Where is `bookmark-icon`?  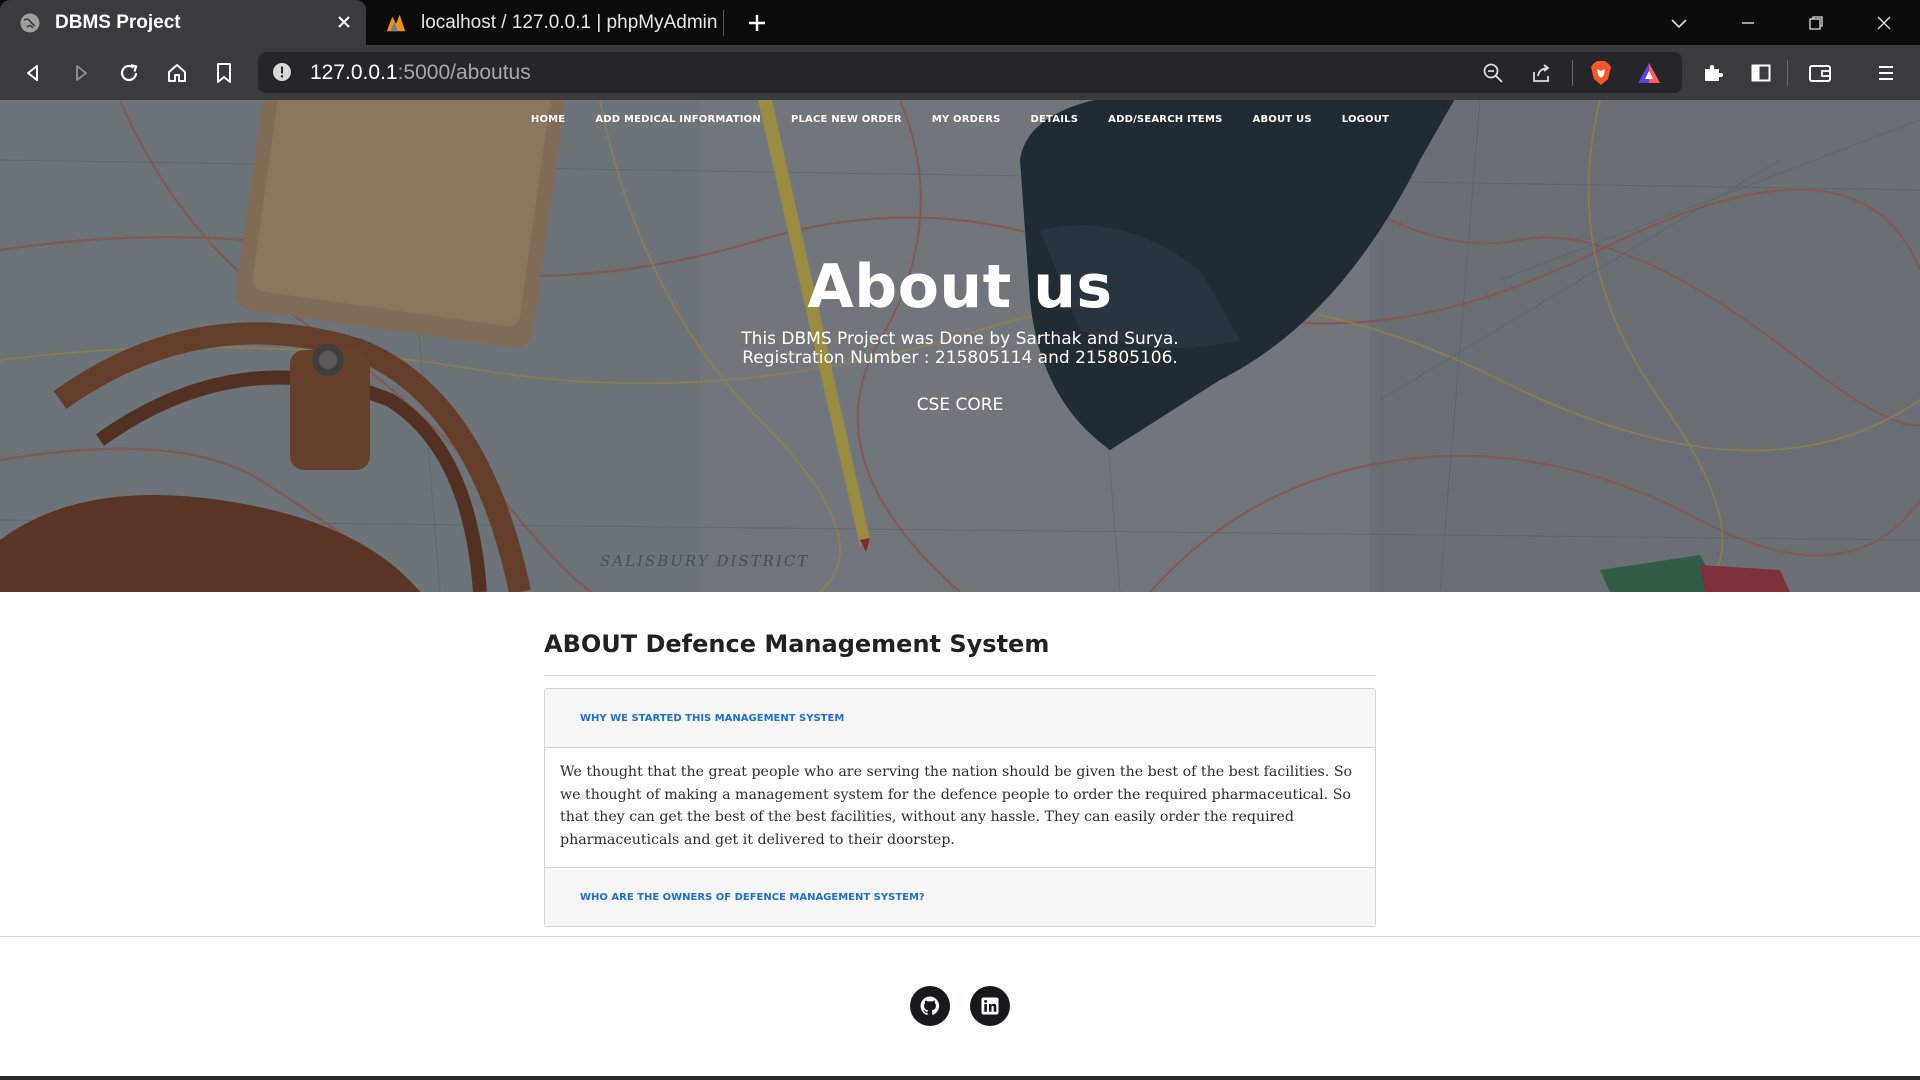
bookmark-icon is located at coordinates (224, 73).